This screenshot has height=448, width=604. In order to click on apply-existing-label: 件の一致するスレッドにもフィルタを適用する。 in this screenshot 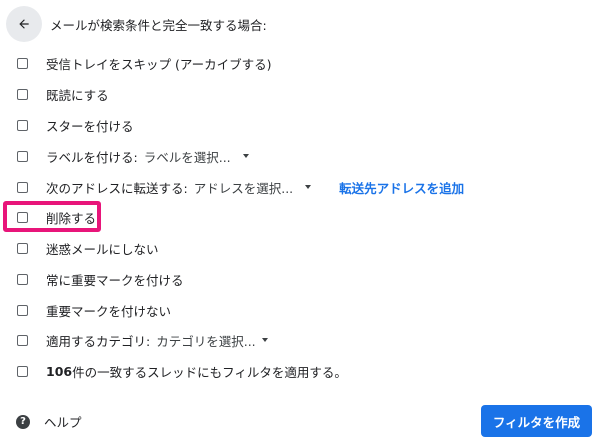, I will do `click(209, 372)`.